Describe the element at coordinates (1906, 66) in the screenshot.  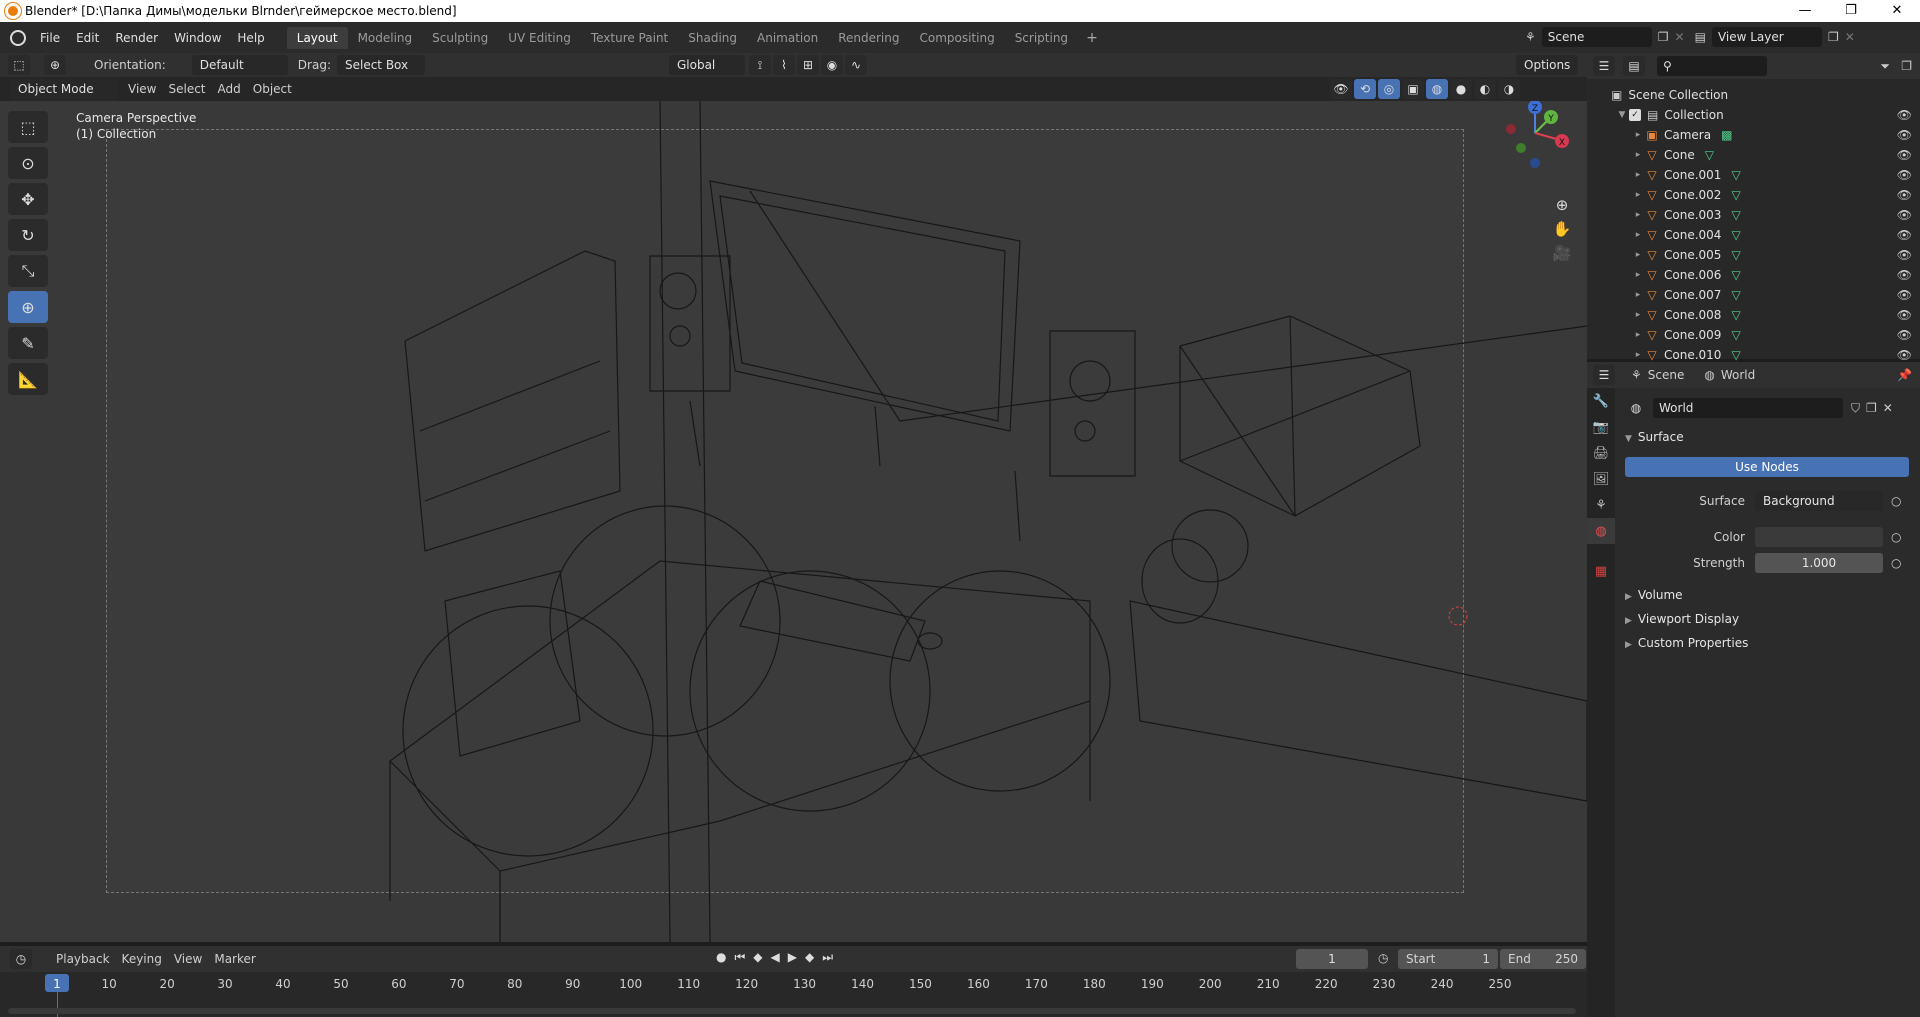
I see `new-collection-icon: ❐` at that location.